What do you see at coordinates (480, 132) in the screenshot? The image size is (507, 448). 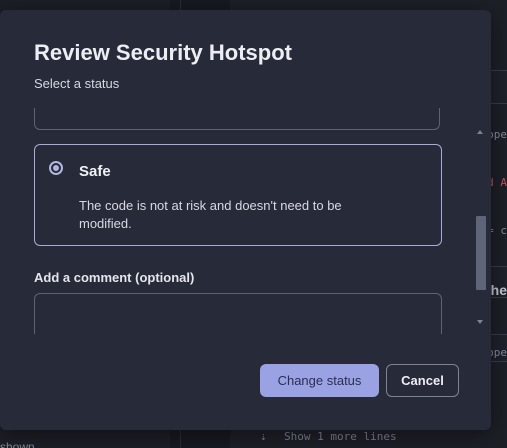 I see `scroll-up-icon` at bounding box center [480, 132].